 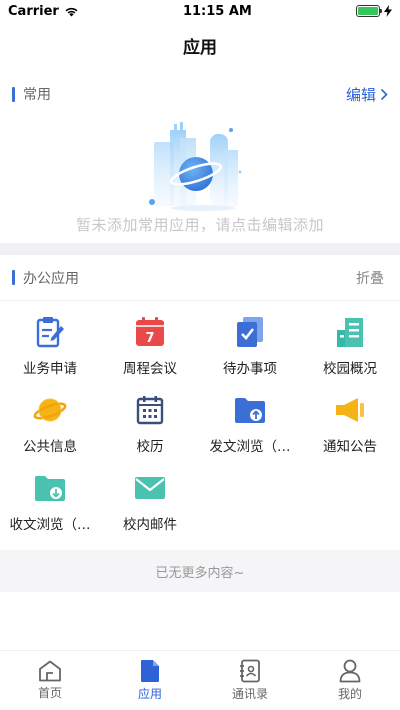 I want to click on favorites-title: 常用, so click(x=37, y=95).